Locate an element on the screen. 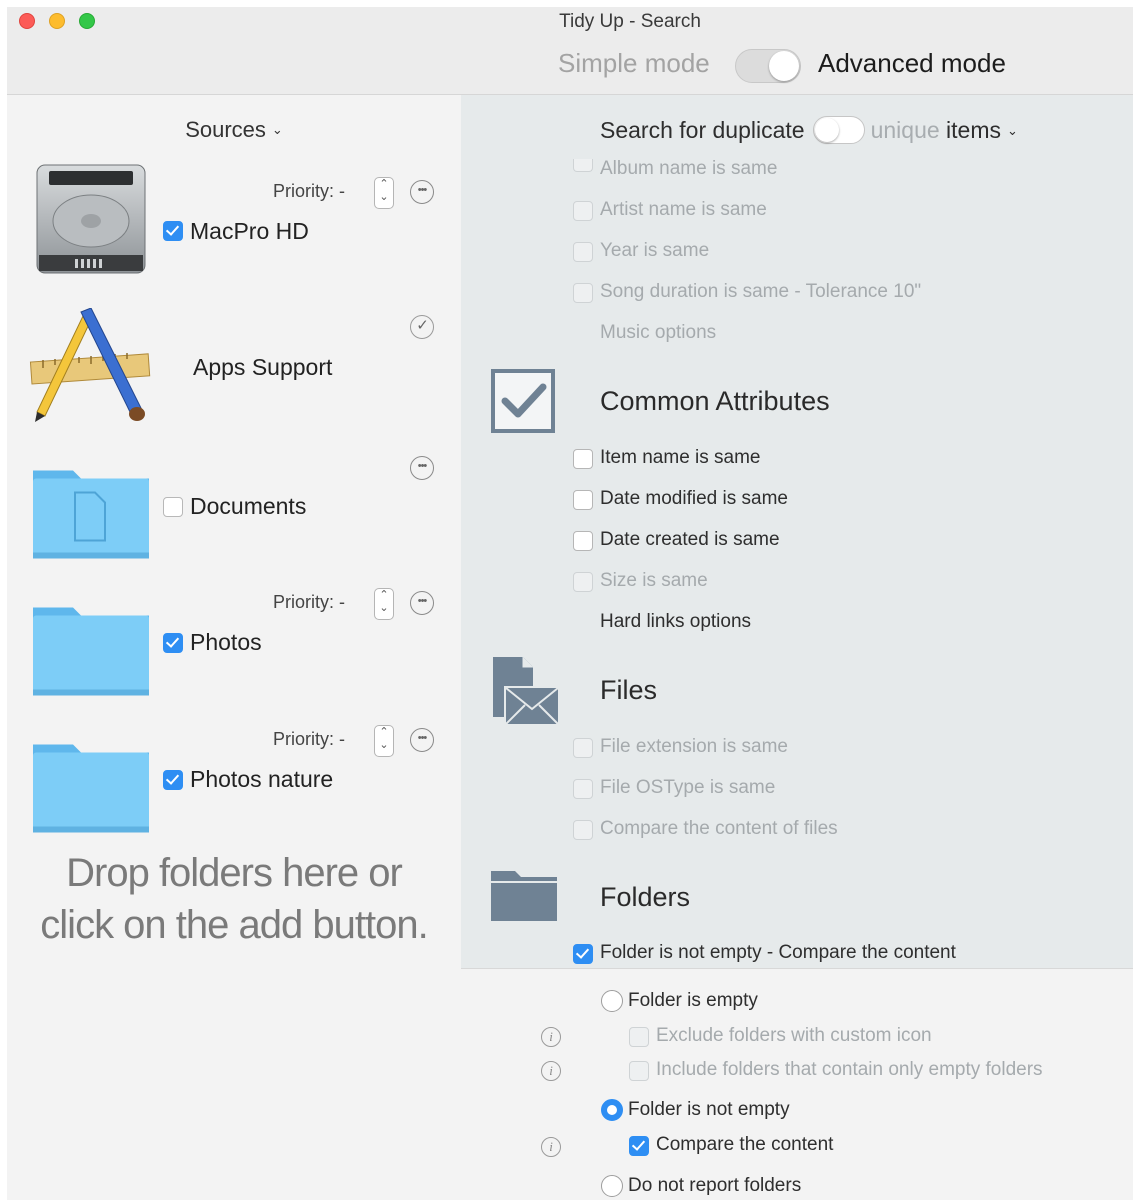  album-name-option: Album name is same is located at coordinates (689, 168).